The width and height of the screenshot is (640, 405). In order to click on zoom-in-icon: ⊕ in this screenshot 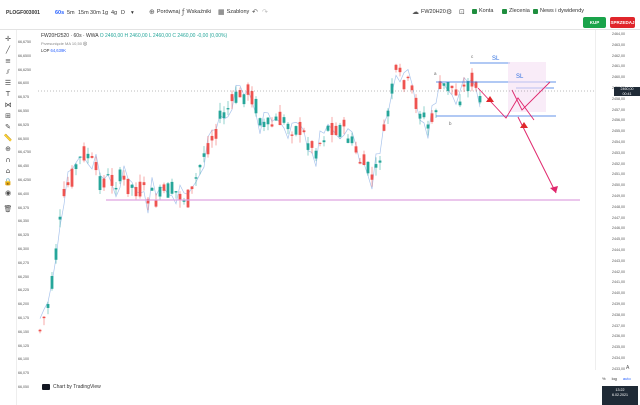, I will do `click(8, 149)`.